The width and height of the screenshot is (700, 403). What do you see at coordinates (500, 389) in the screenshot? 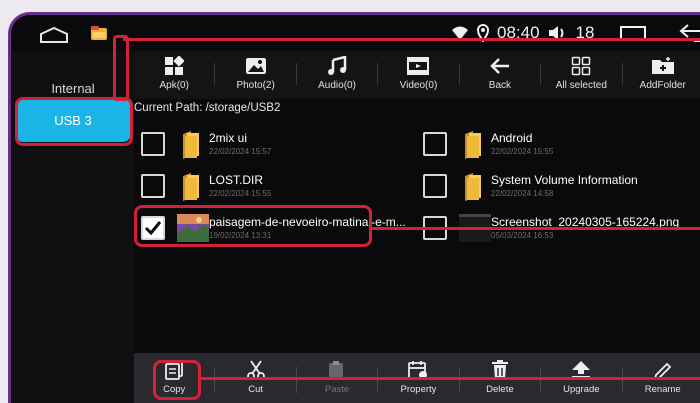
I see `delete-label: Delete` at bounding box center [500, 389].